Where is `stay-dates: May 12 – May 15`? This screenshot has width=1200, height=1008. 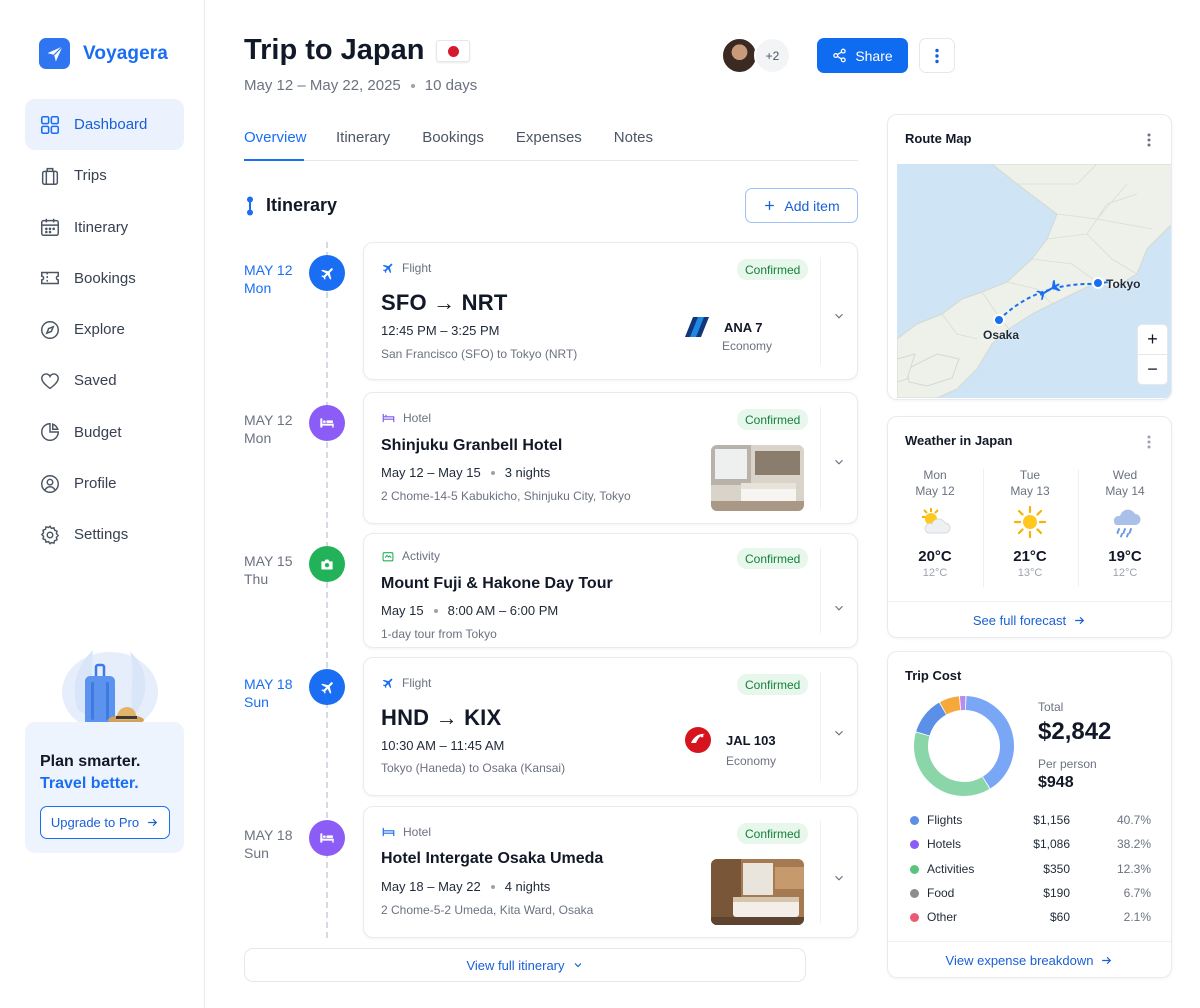
stay-dates: May 12 – May 15 is located at coordinates (431, 472).